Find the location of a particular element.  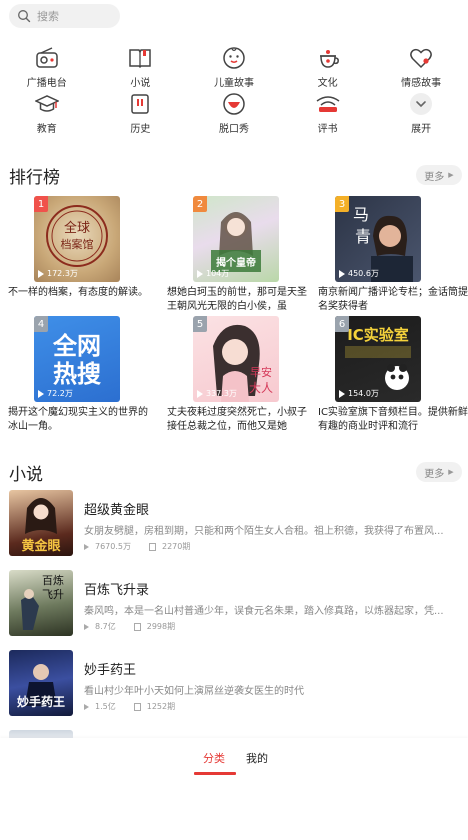

svg-text: 全网 is located at coordinates (76, 346).